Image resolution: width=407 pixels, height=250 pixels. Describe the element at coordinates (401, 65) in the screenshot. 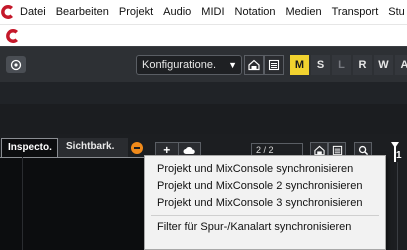

I see `automation-mode-button: A` at that location.